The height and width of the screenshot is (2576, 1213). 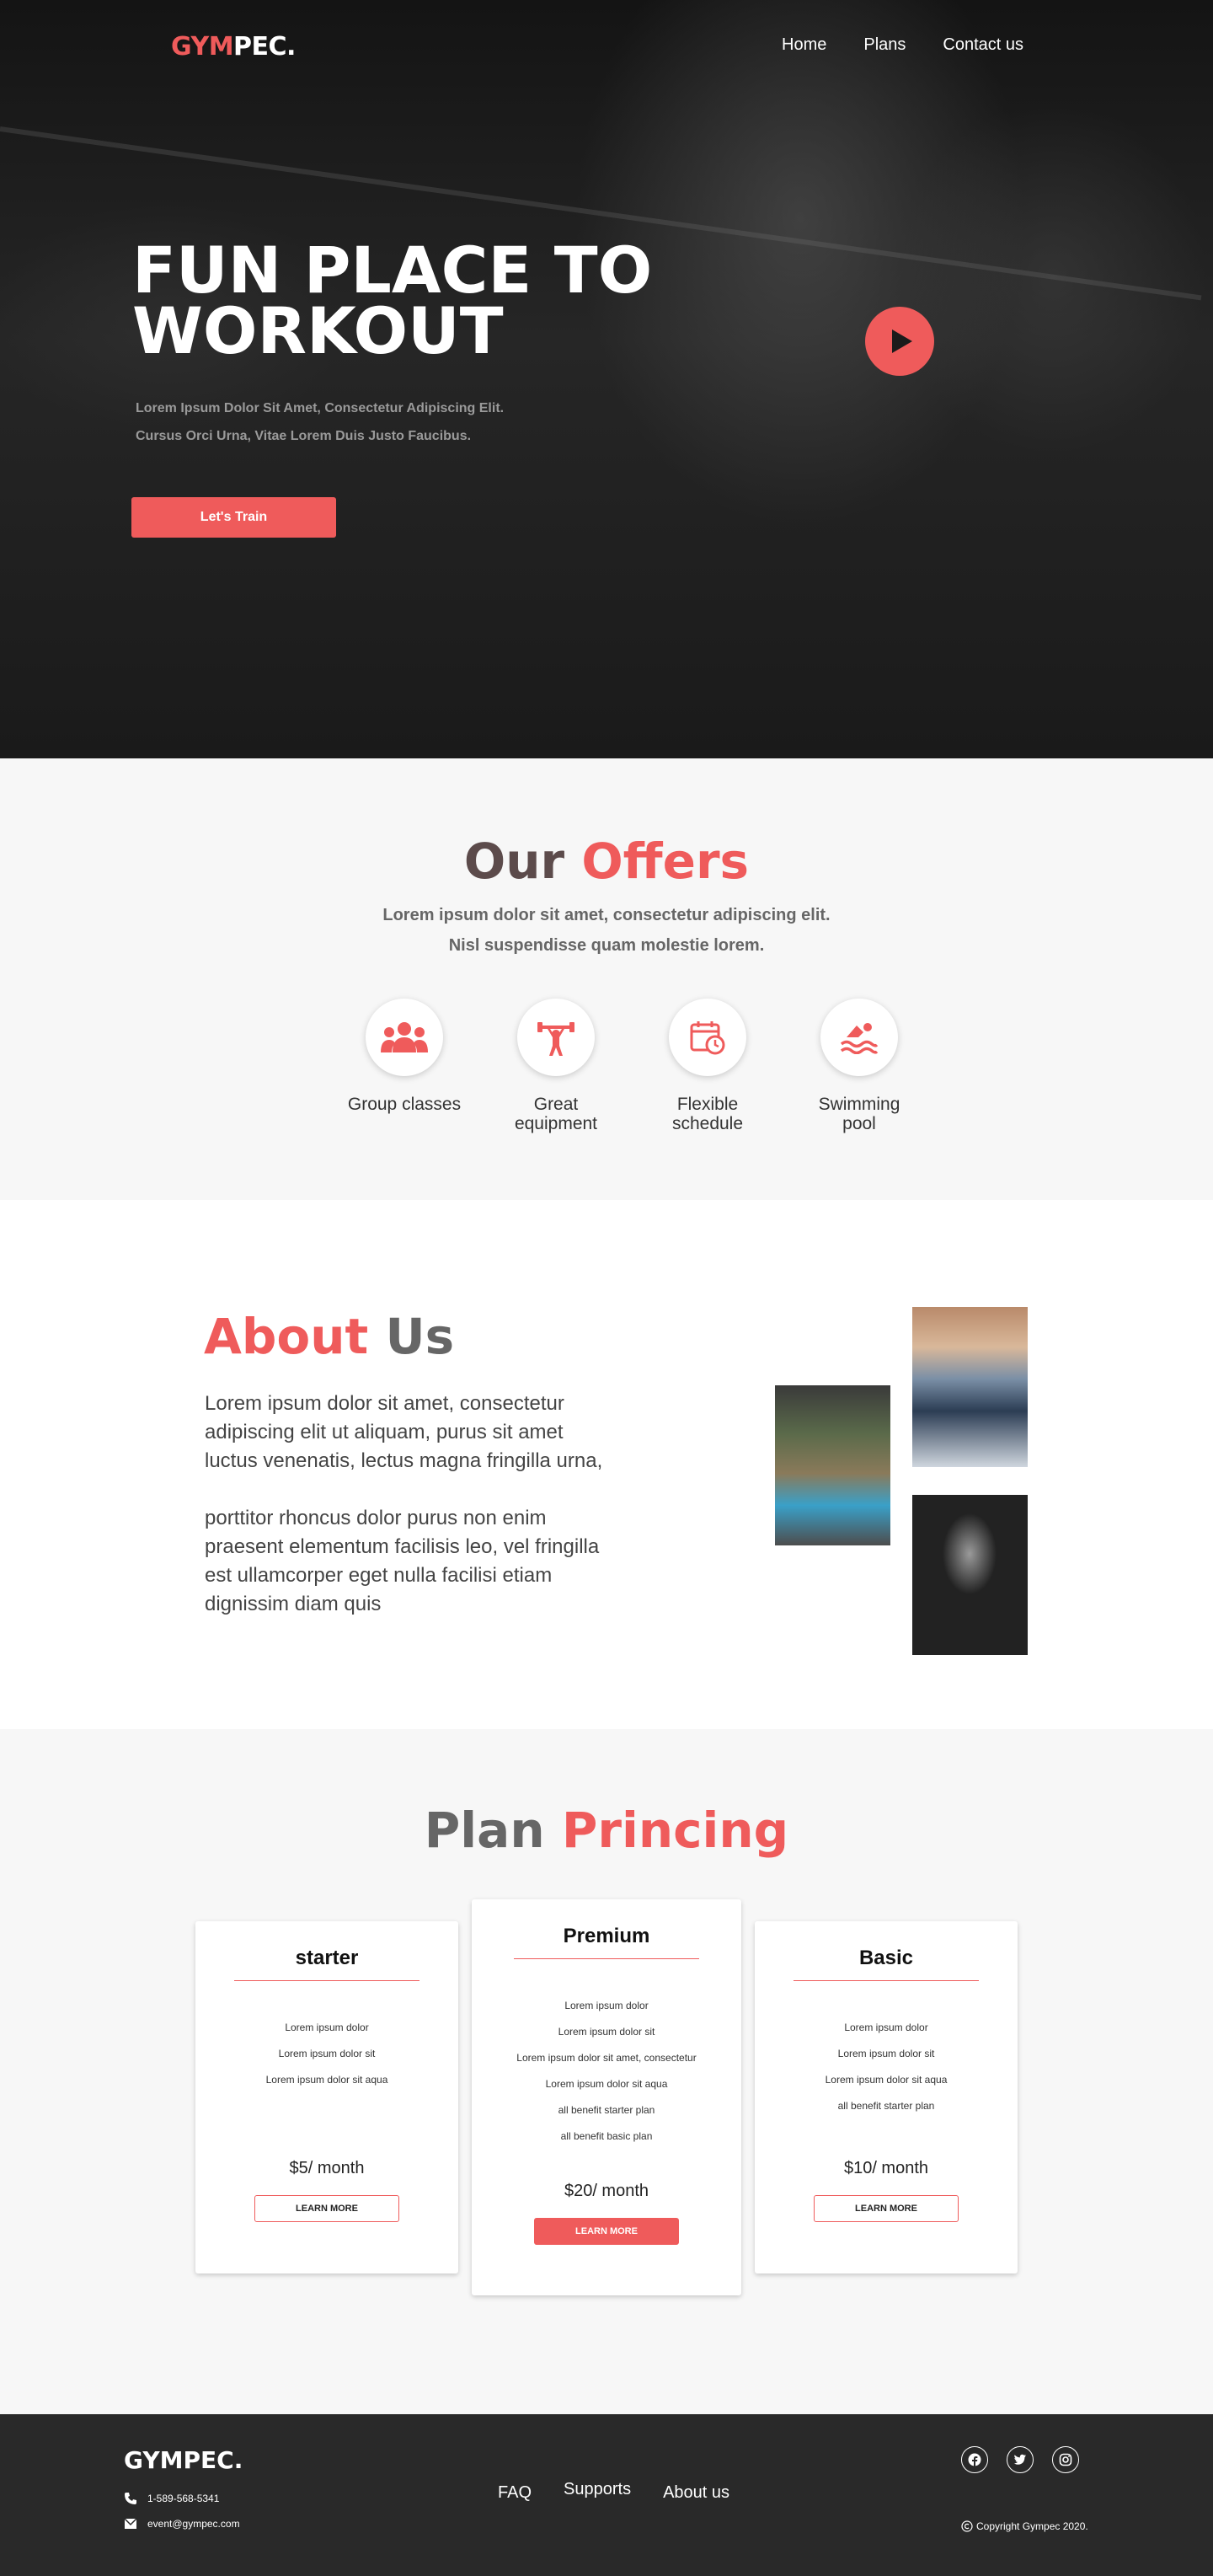 What do you see at coordinates (696, 2493) in the screenshot?
I see `footer-link-about: About us` at bounding box center [696, 2493].